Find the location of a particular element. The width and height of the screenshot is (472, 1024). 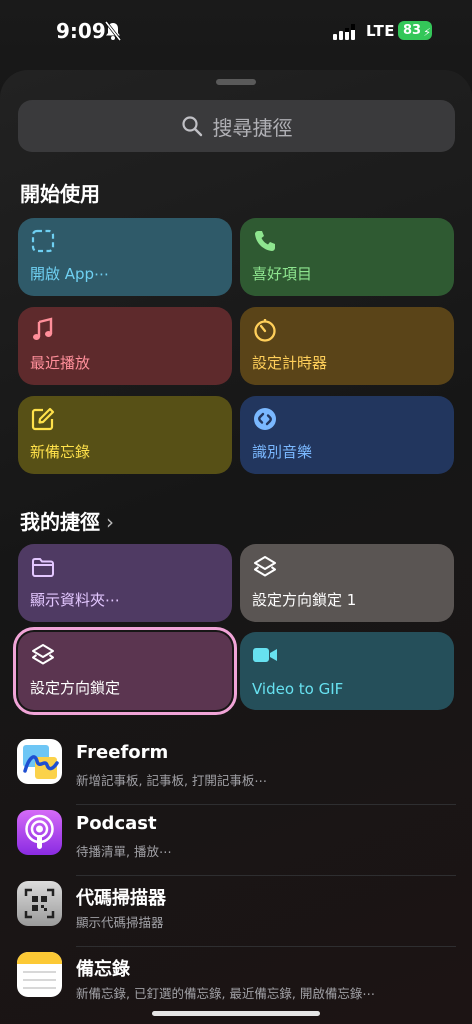

section-get-started-title: 開始使用 is located at coordinates (60, 194).